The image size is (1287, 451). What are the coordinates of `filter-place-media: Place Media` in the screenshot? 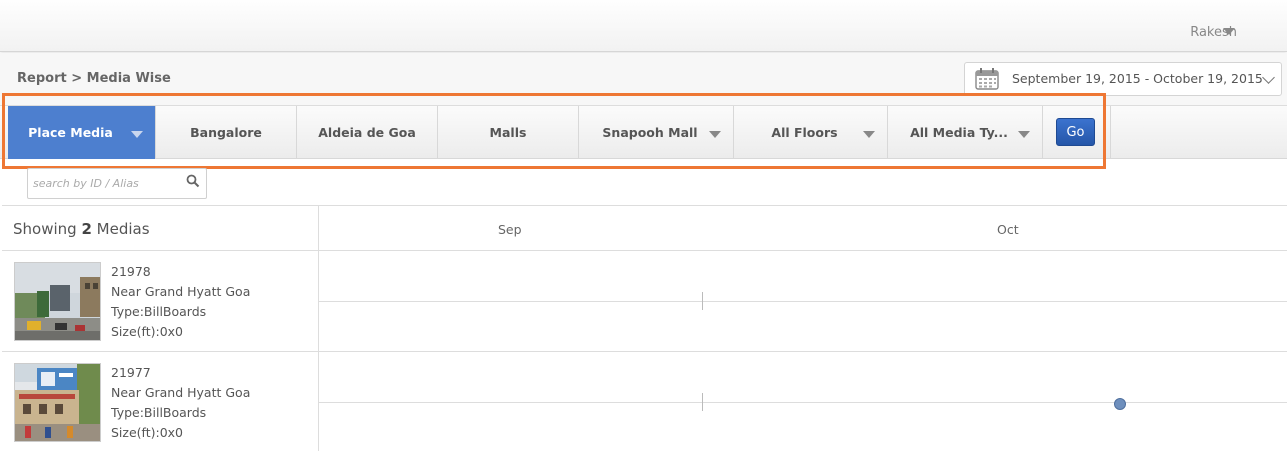 It's located at (82, 132).